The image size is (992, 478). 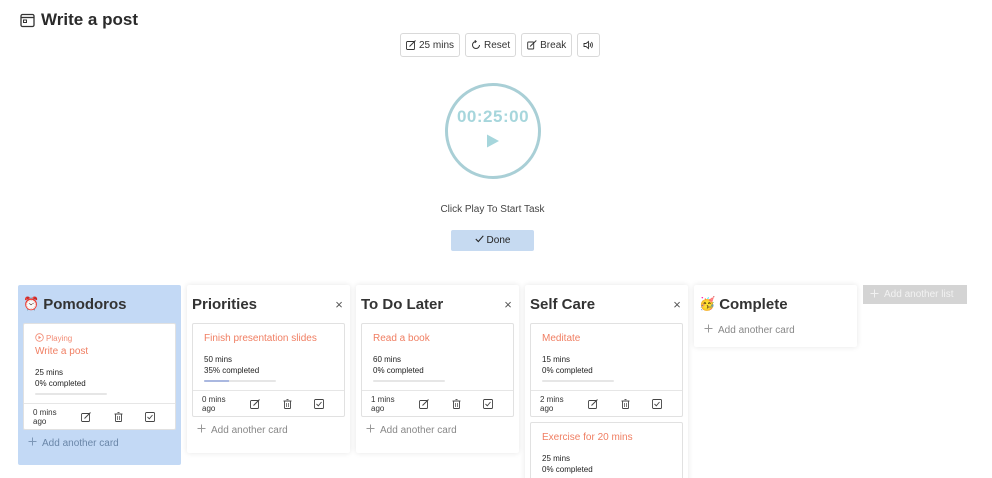 I want to click on card-duration: 50 mins, so click(x=218, y=359).